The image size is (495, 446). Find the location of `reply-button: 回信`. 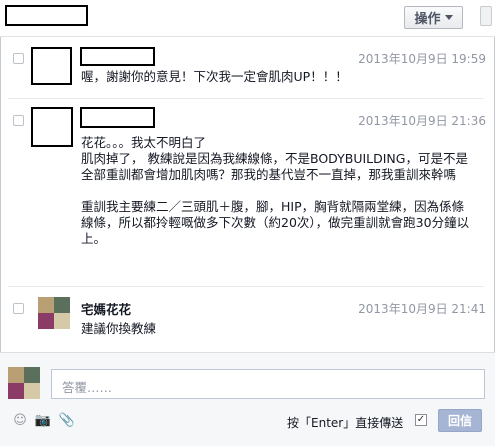

reply-button: 回信 is located at coordinates (460, 420).